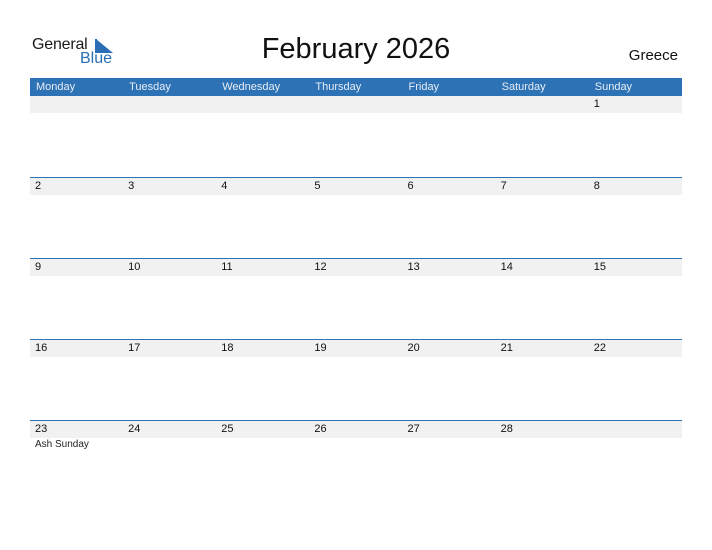 The height and width of the screenshot is (550, 712). What do you see at coordinates (251, 87) in the screenshot?
I see `weekday-wednesday: Wednesday` at bounding box center [251, 87].